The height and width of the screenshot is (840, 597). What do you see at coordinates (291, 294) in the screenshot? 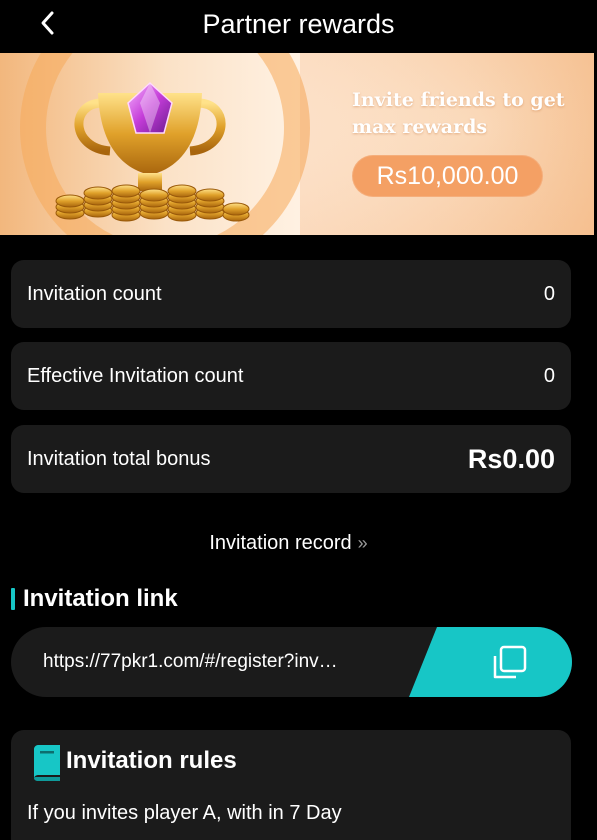
I see `invitation-count-card: Invitation count 0` at bounding box center [291, 294].